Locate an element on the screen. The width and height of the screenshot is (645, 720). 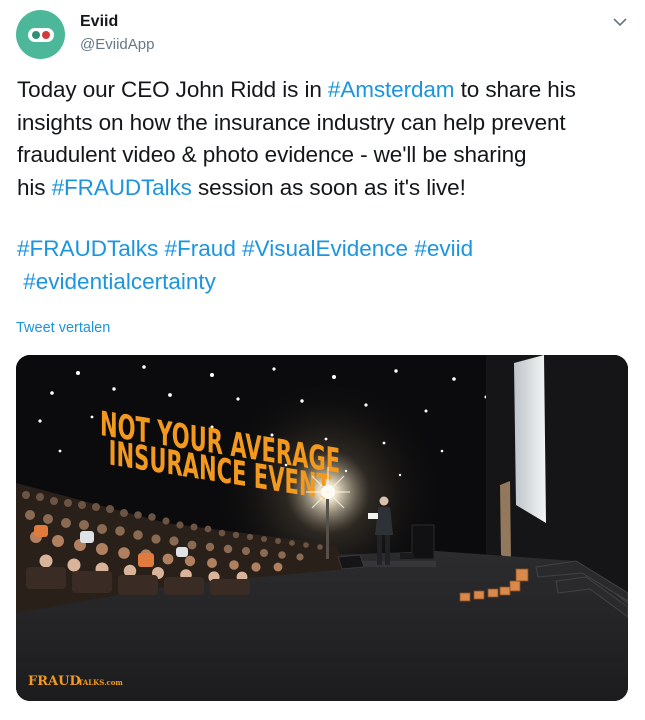
svg-text: FRAUD is located at coordinates (54, 681).